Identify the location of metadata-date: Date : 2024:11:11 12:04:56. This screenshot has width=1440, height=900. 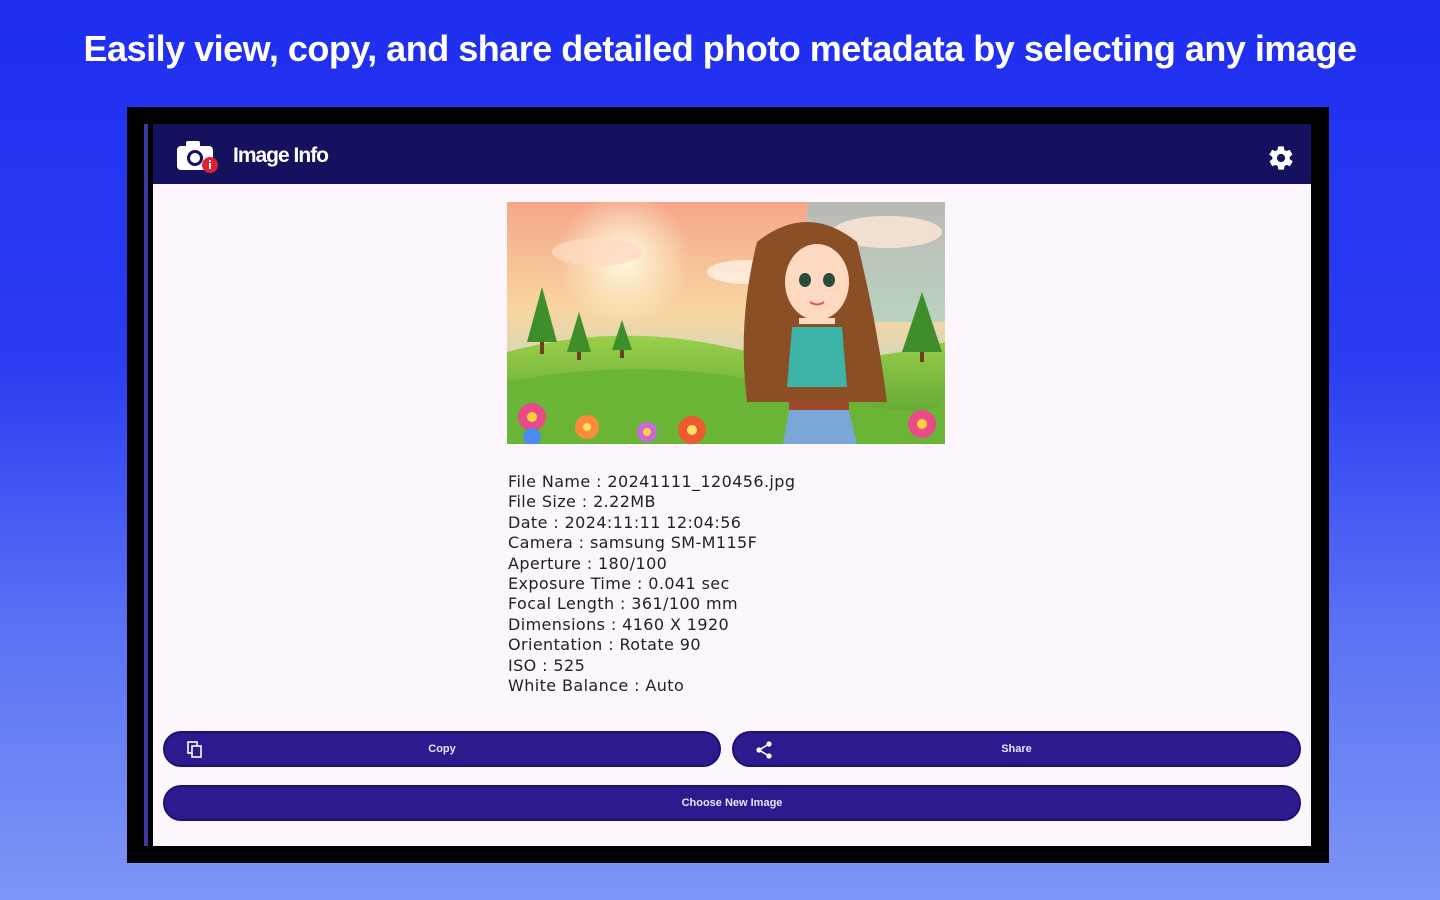
(625, 522).